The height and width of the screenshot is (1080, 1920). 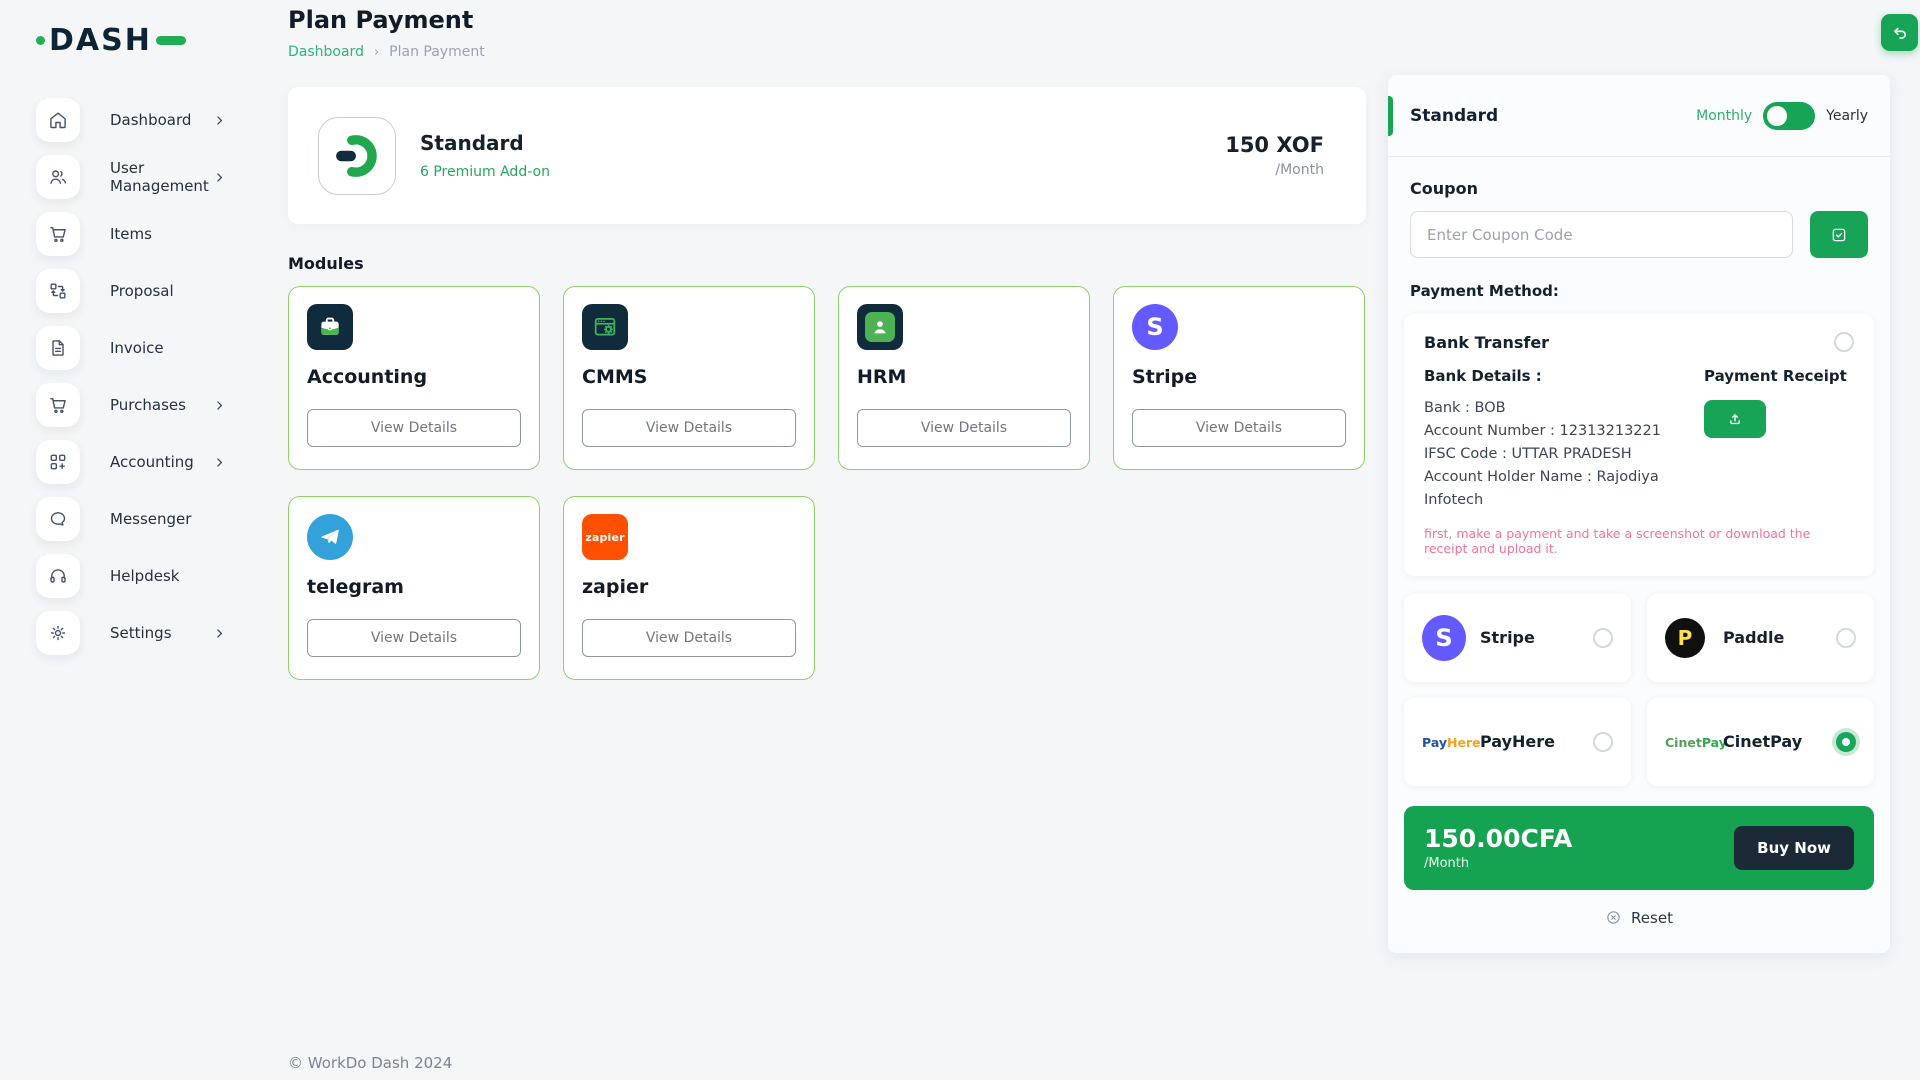 I want to click on reset-label: Reset, so click(x=1652, y=917).